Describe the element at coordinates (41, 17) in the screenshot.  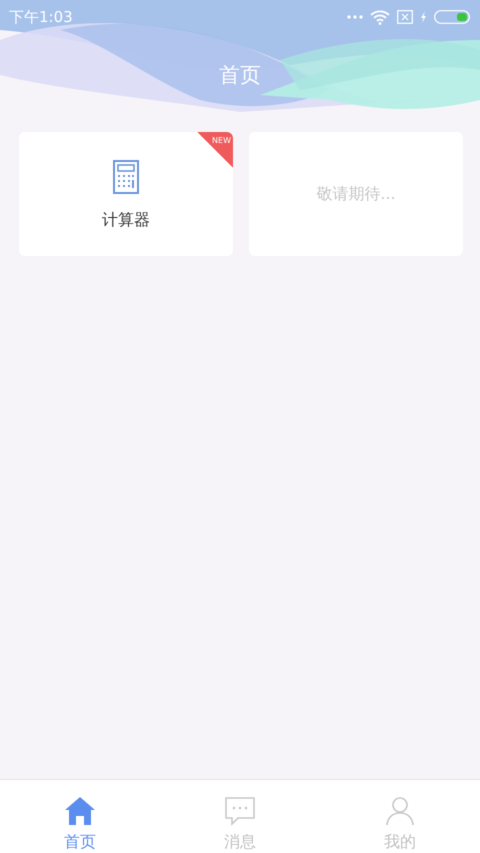
I see `status-time: 下午1:03` at that location.